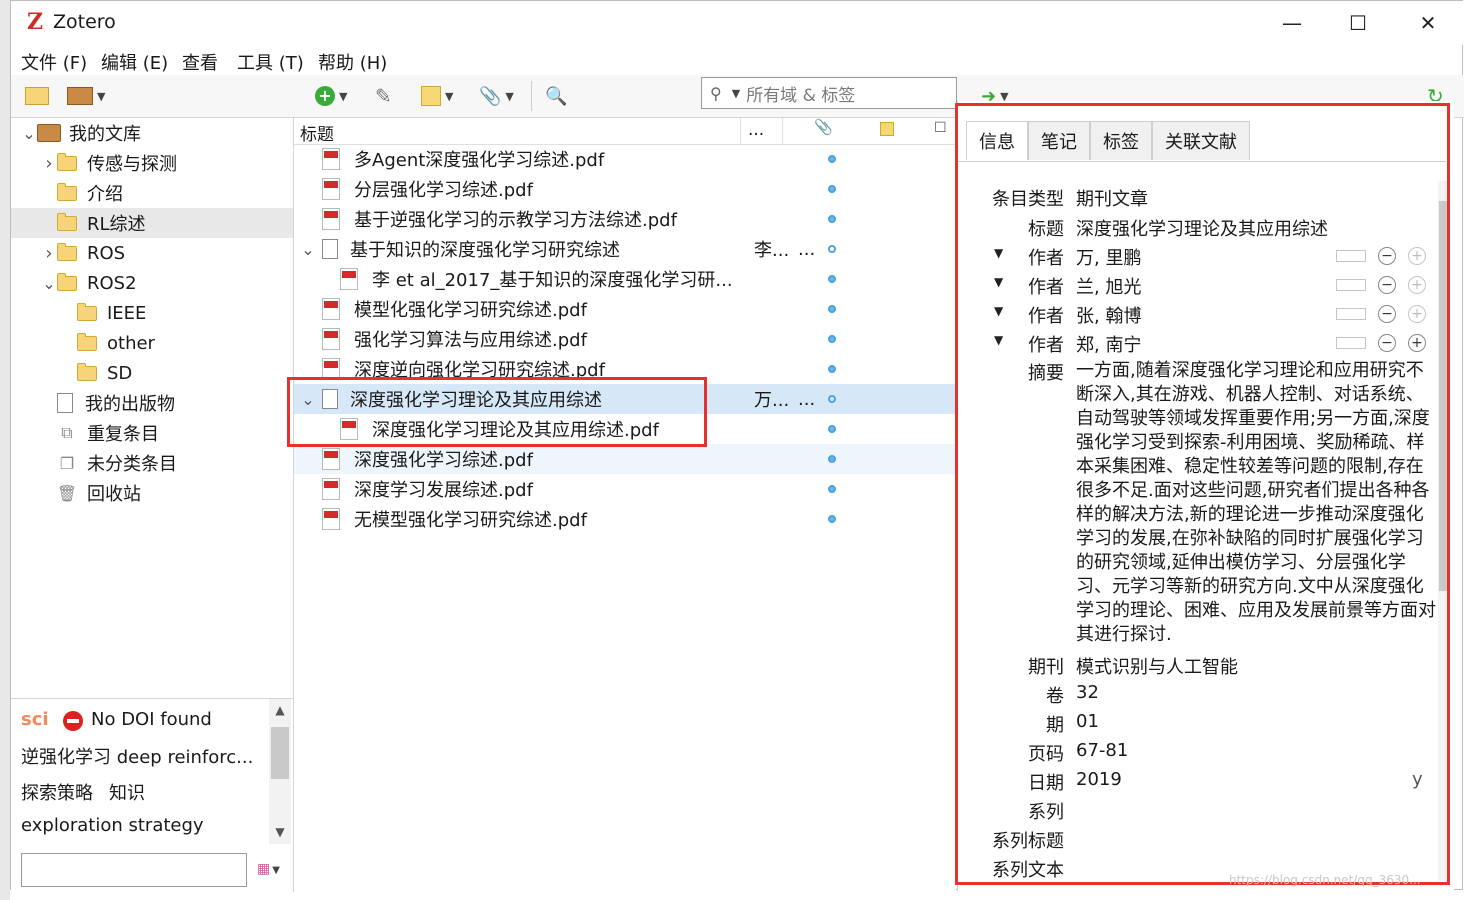 This screenshot has width=1473, height=900. I want to click on attachment-row: 模型化强化学习研究综述.pdf, so click(625, 309).